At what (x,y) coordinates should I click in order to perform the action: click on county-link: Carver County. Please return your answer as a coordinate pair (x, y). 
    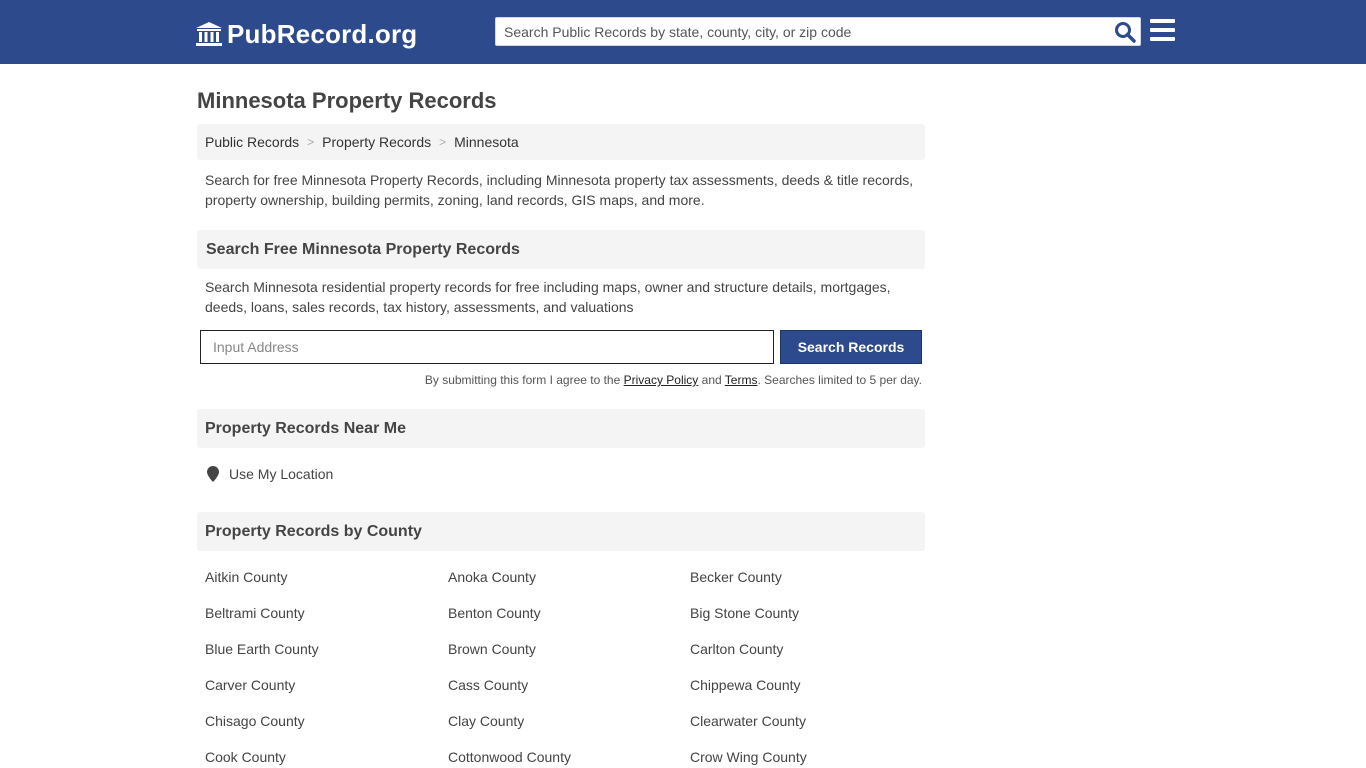
    Looking at the image, I should click on (250, 685).